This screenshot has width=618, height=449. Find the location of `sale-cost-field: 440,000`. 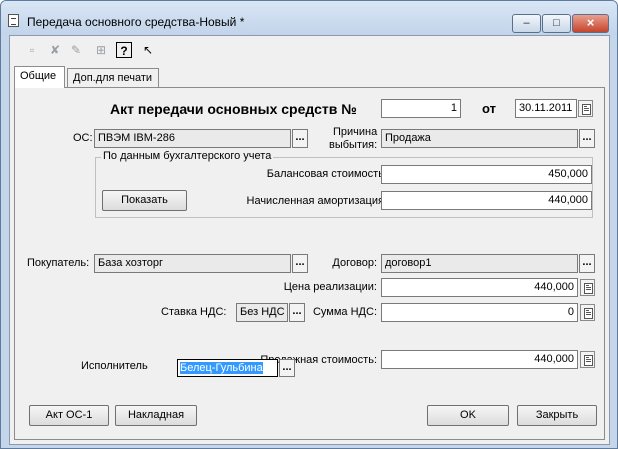

sale-cost-field: 440,000 is located at coordinates (479, 359).